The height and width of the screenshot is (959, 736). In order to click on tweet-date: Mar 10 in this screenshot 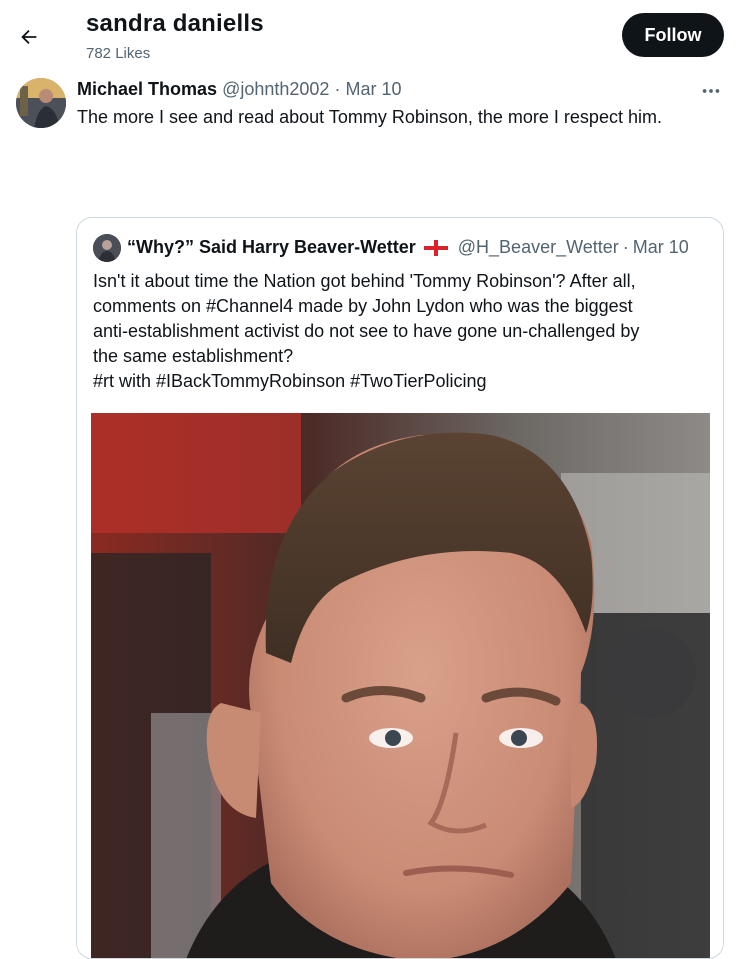, I will do `click(373, 89)`.